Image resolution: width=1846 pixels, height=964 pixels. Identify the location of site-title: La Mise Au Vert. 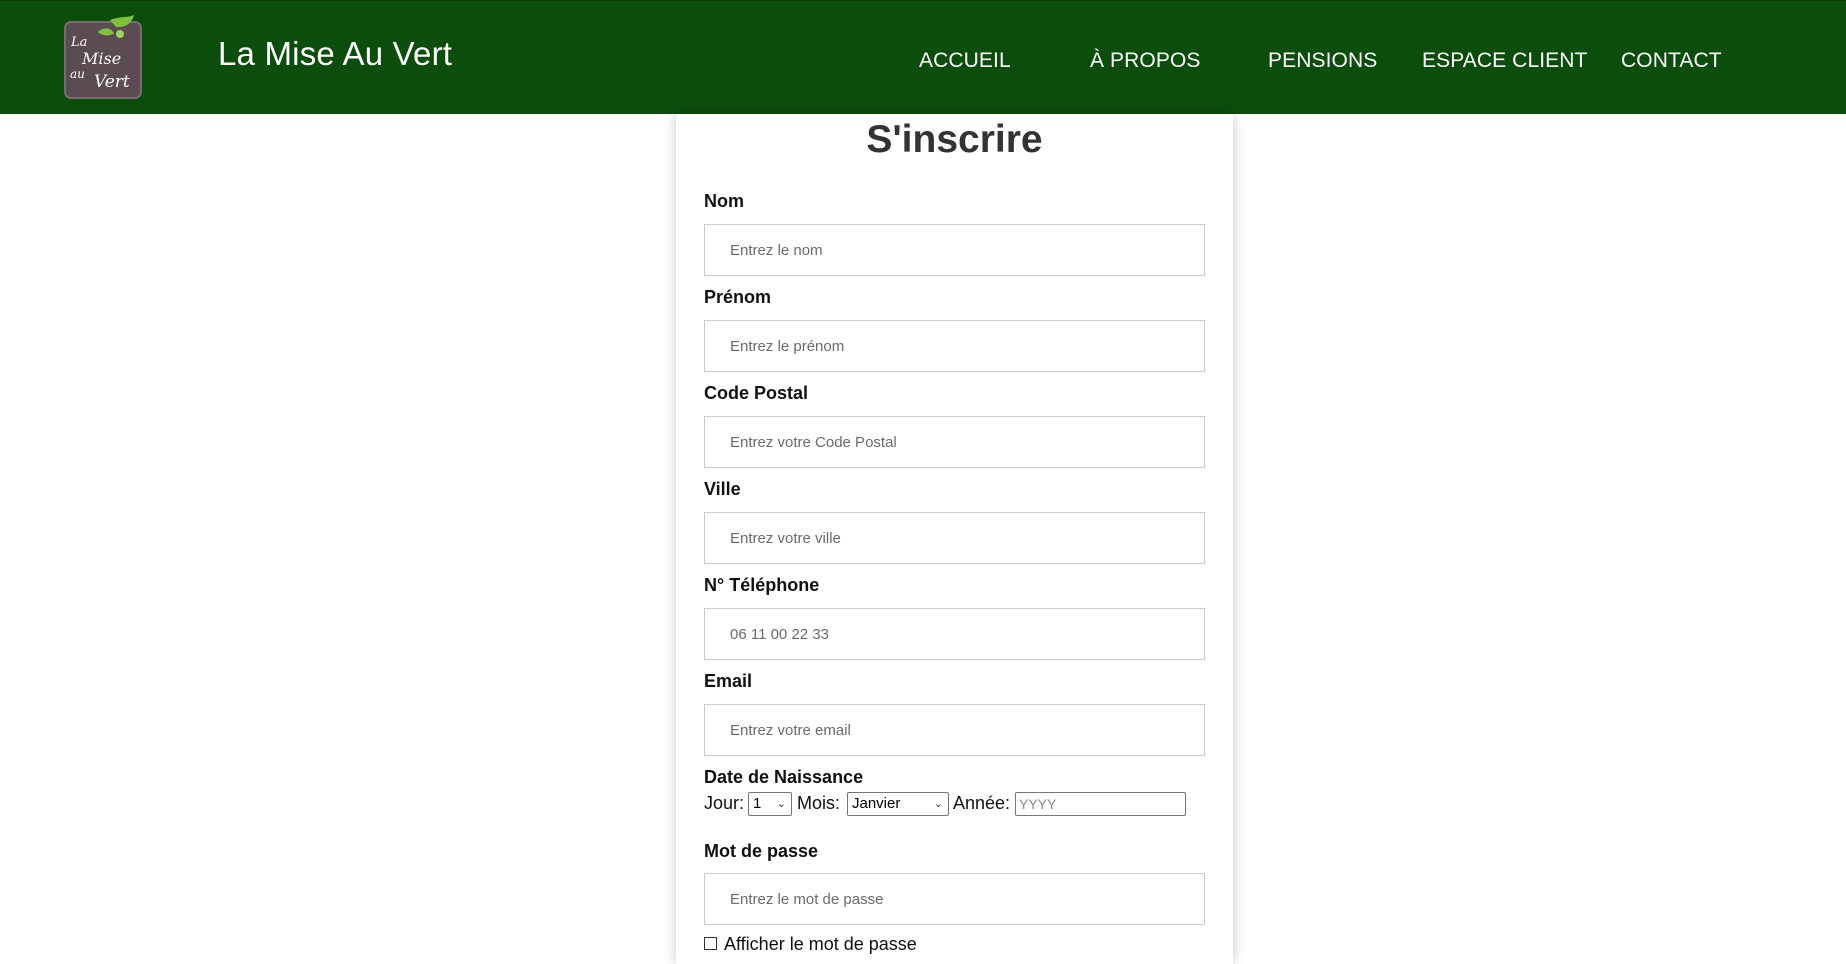
(335, 54).